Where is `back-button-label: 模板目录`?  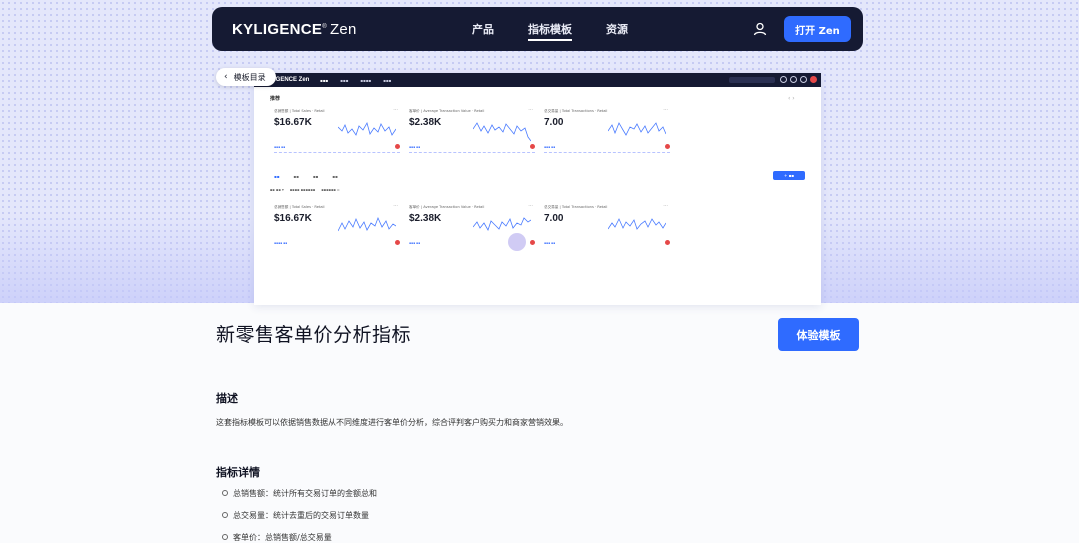
back-button-label: 模板目录 is located at coordinates (249, 77).